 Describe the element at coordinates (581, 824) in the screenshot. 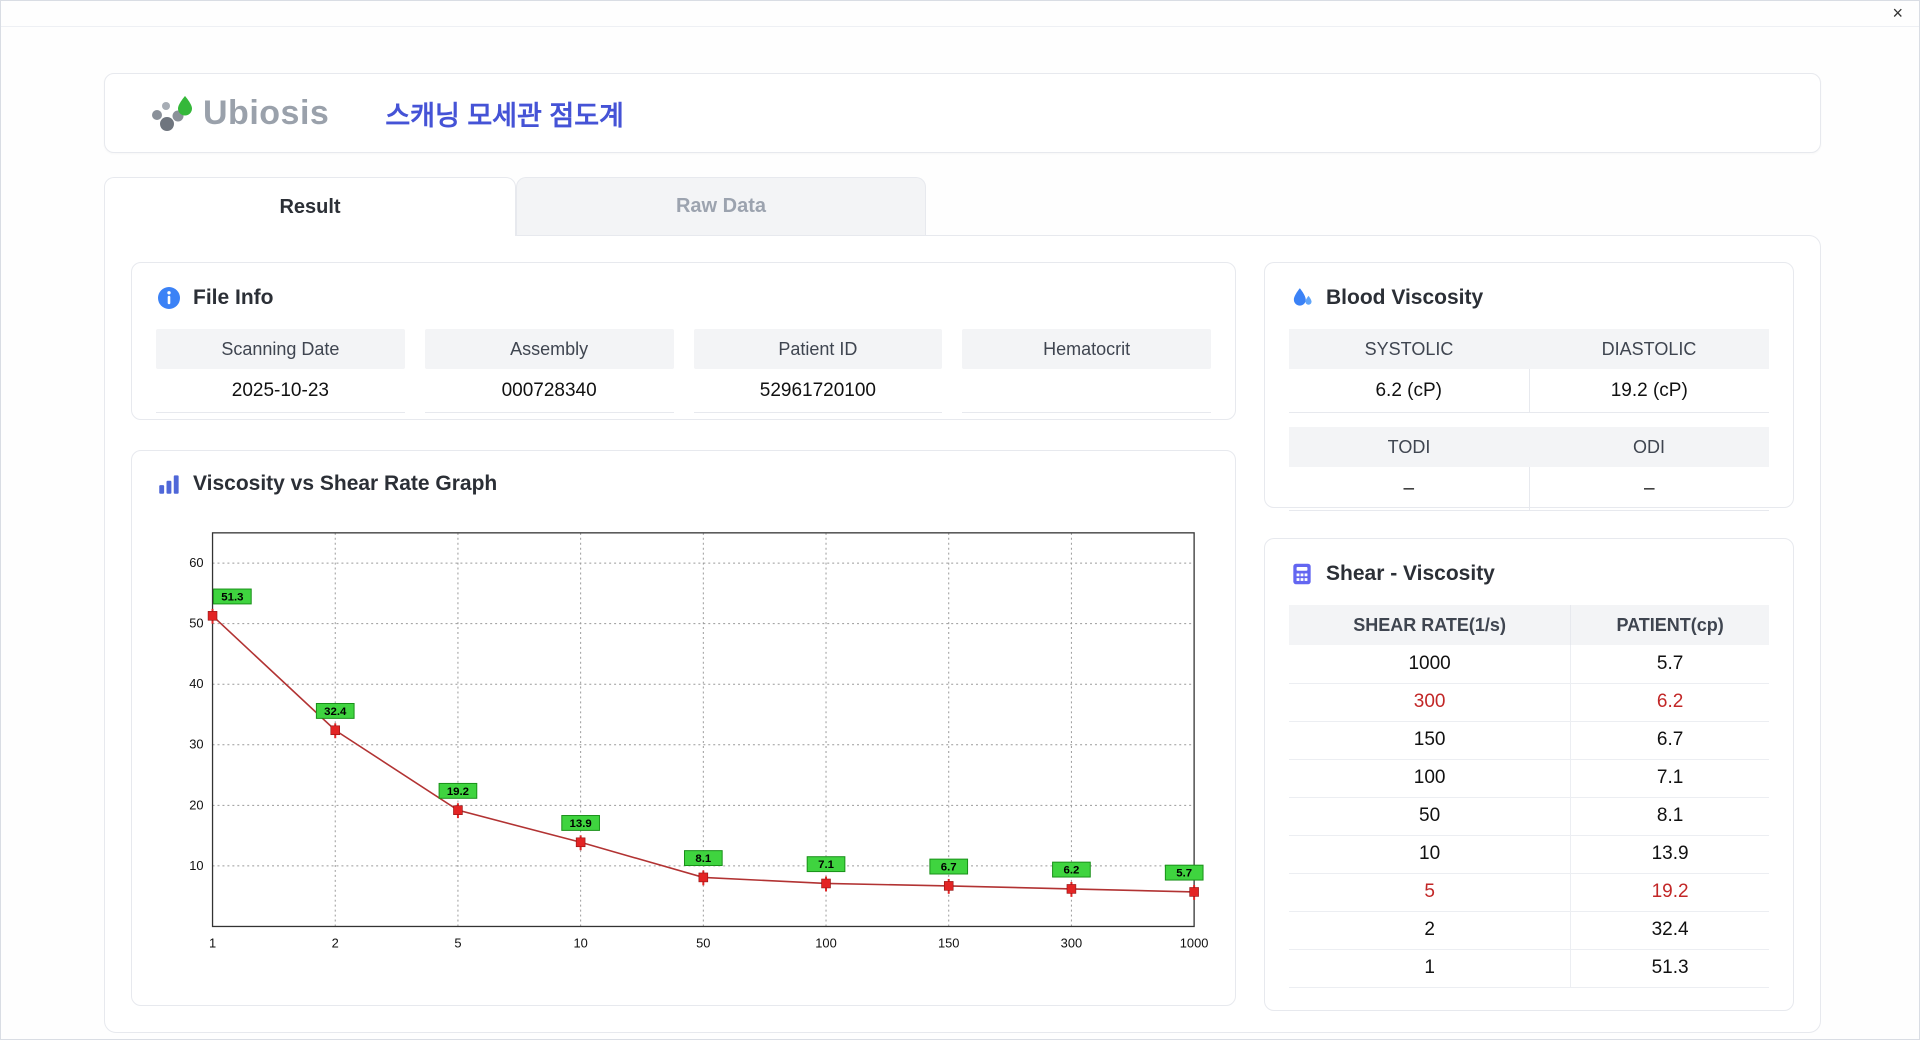

I see `svg-text: 13.9` at that location.